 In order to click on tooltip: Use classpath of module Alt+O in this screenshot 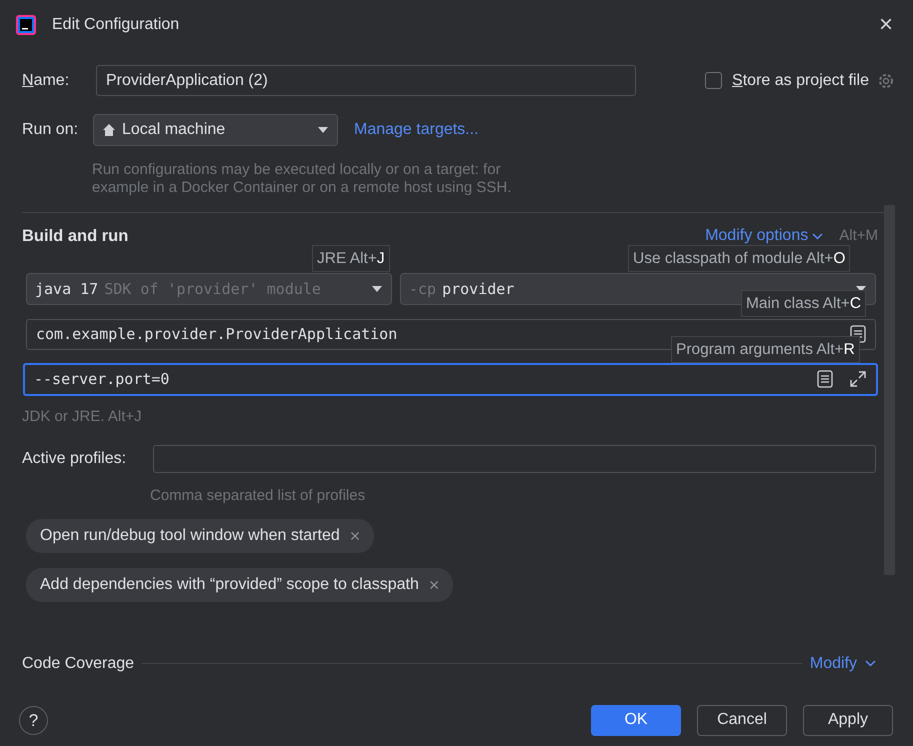, I will do `click(739, 258)`.